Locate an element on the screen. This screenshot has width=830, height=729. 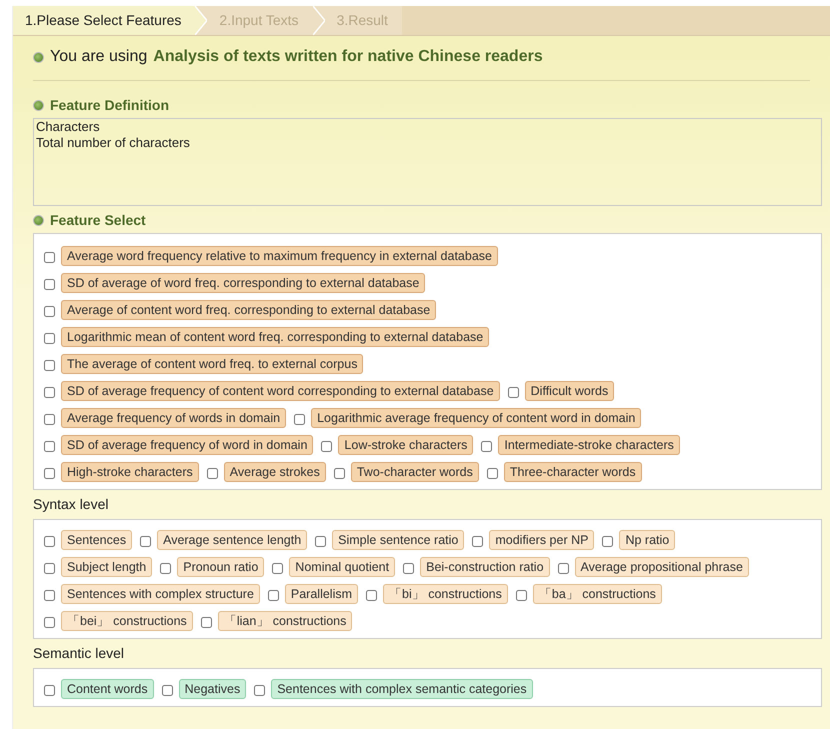
feature-tag: Low-stroke characters is located at coordinates (406, 444).